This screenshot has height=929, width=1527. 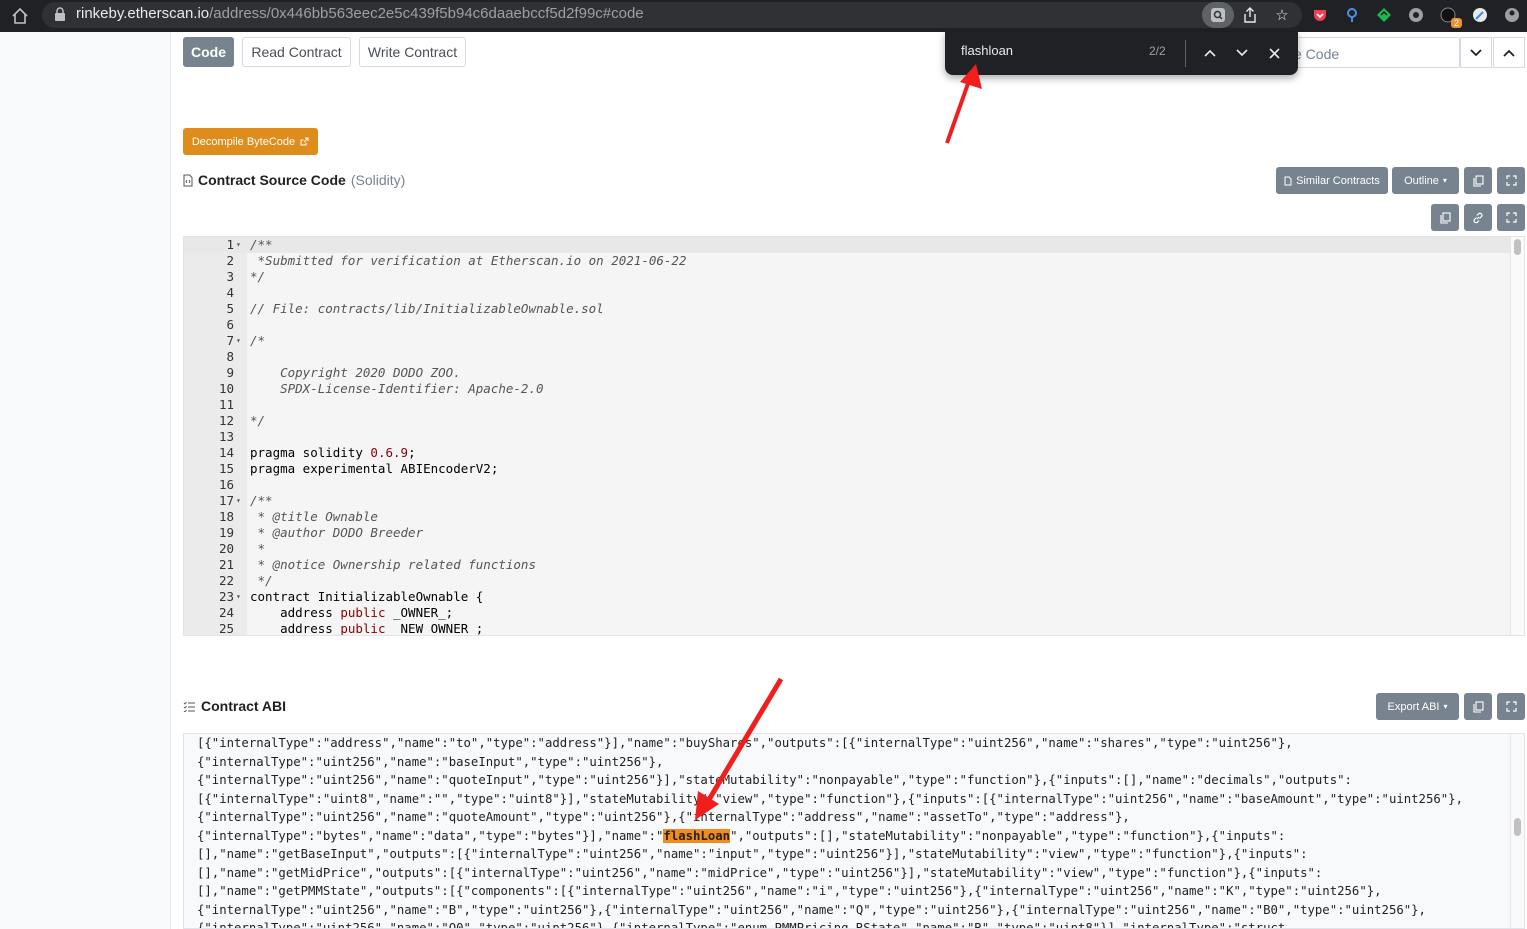 What do you see at coordinates (847, 325) in the screenshot?
I see `code-line: 6` at bounding box center [847, 325].